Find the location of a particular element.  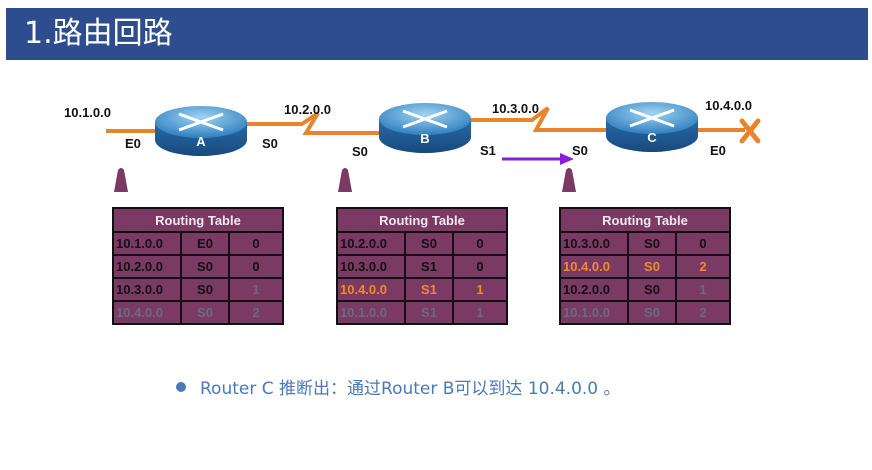

explanation-bullet: Router C 推断出：通过Router B可以到达 10.4.0.0 。 is located at coordinates (398, 386).